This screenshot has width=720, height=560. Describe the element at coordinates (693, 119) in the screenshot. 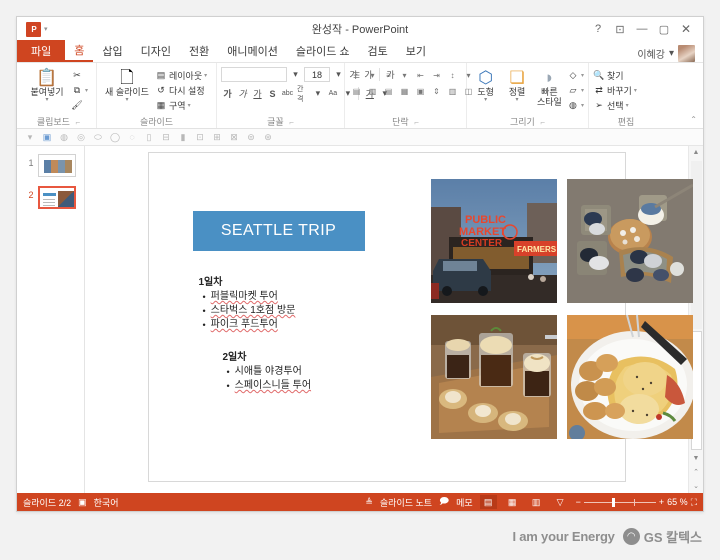

I see `collapse-ribbon-icon: ⌃` at that location.